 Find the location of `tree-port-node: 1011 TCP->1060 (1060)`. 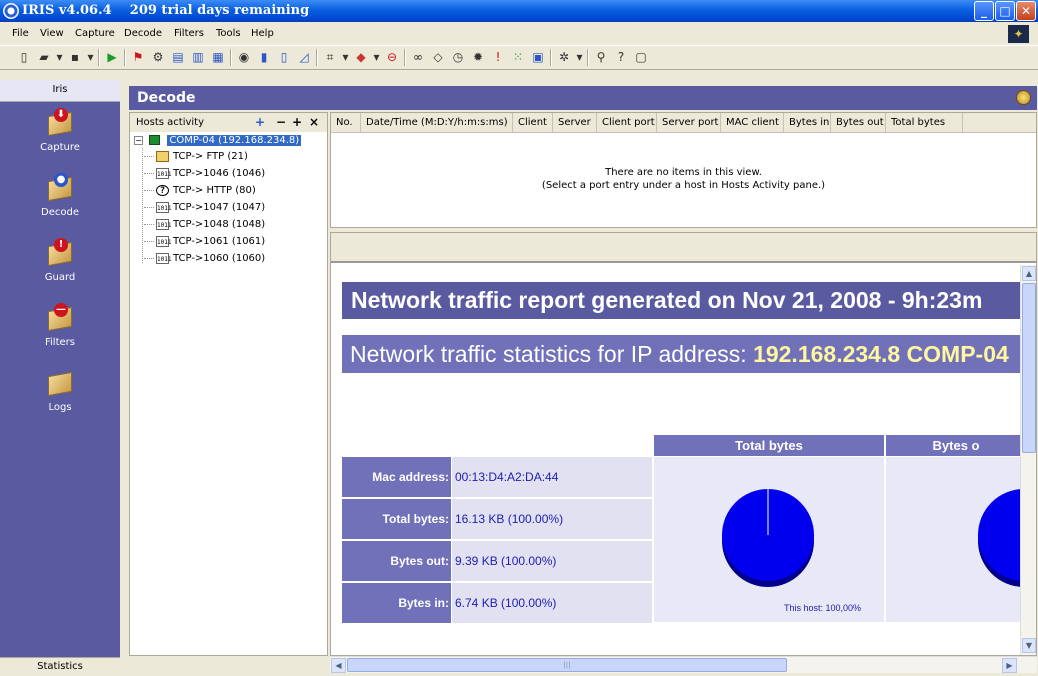

tree-port-node: 1011 TCP->1060 (1060) is located at coordinates (204, 259).